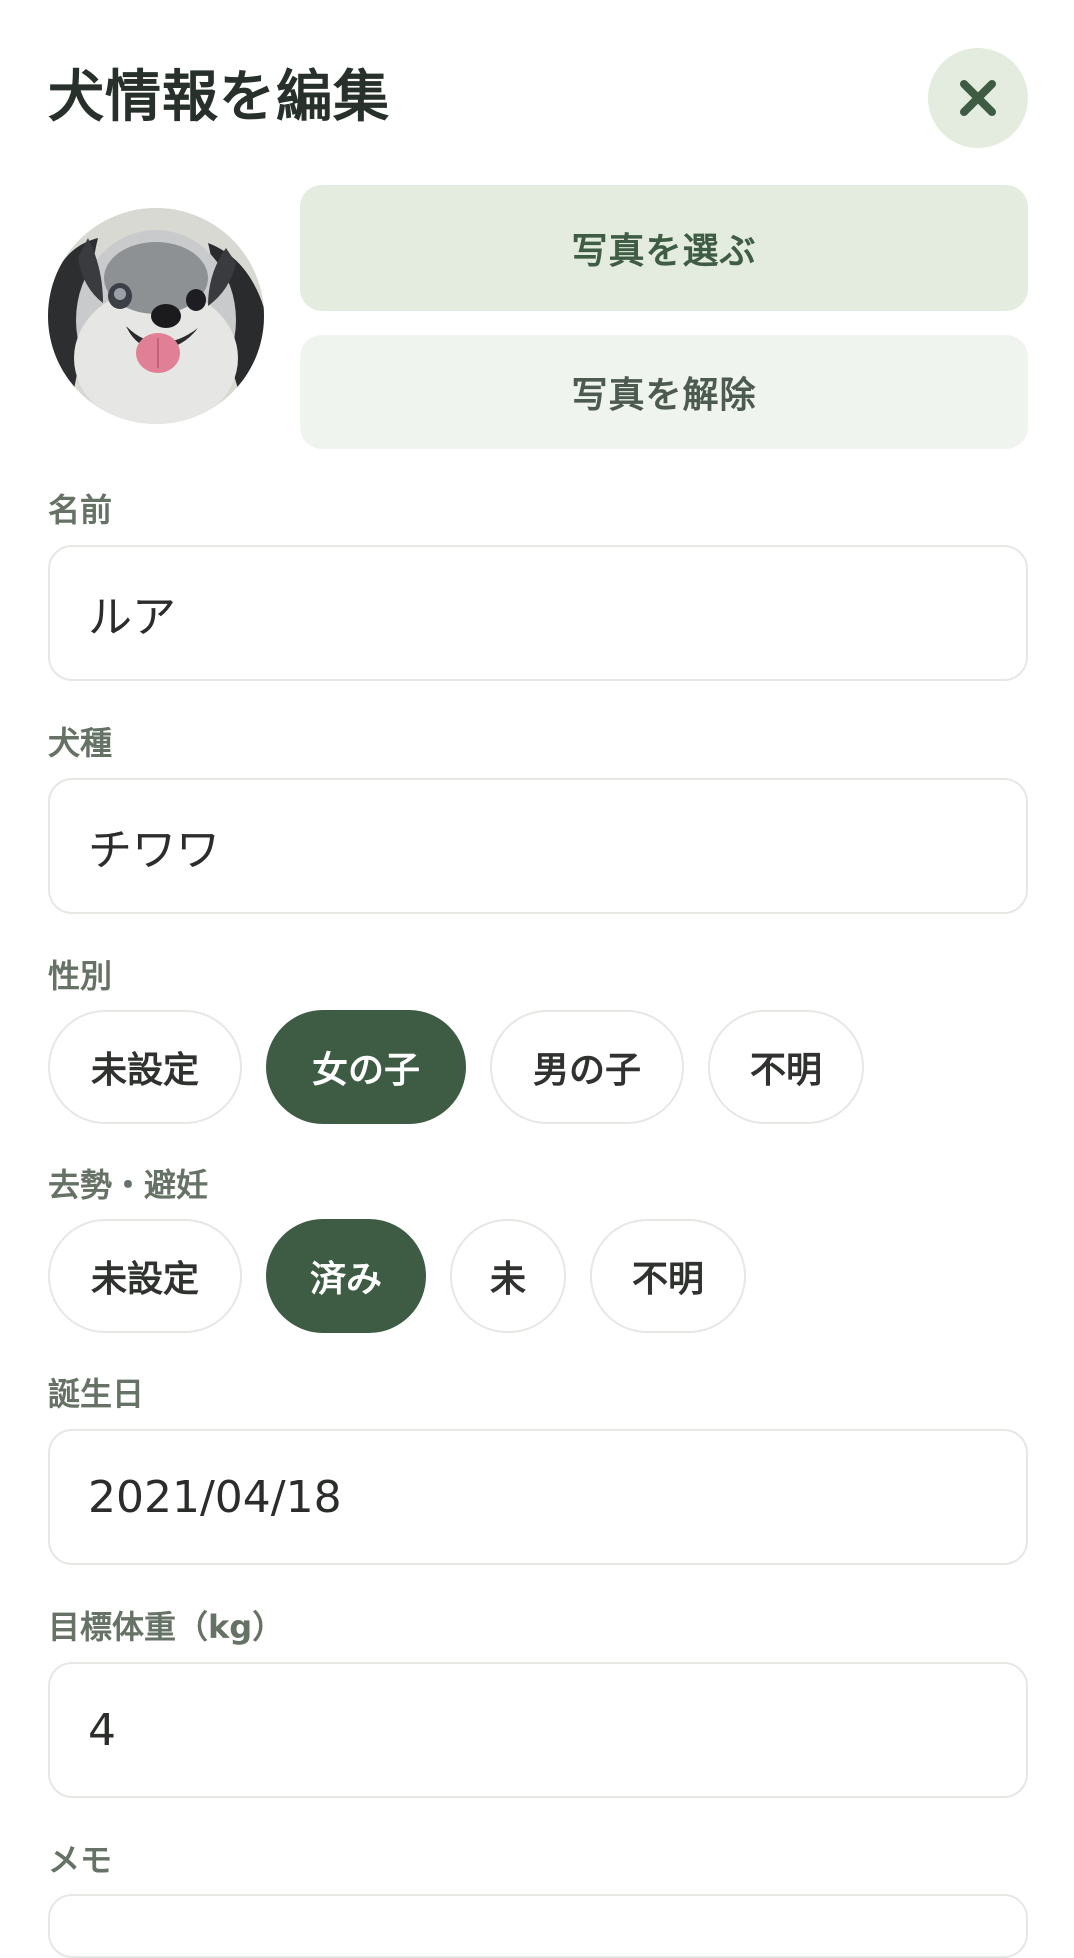 This screenshot has height=1958, width=1074. What do you see at coordinates (145, 1067) in the screenshot?
I see `sex-option-unset: 未設定` at bounding box center [145, 1067].